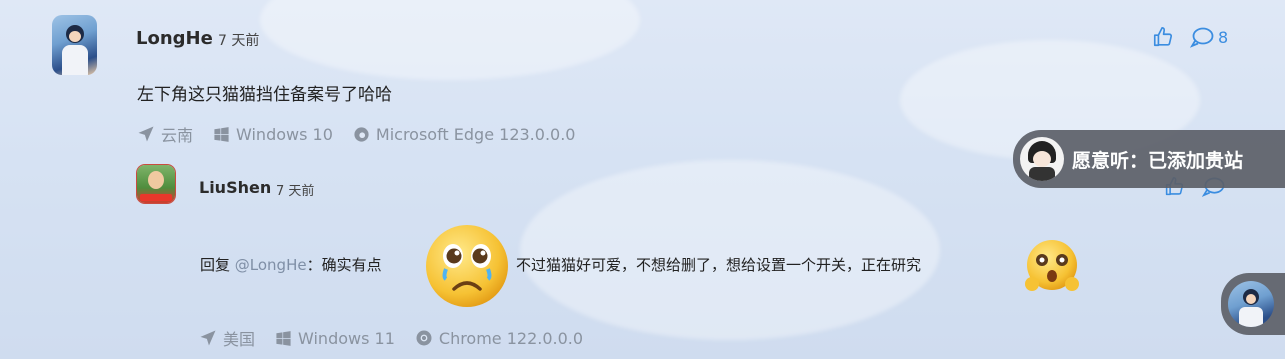  I want to click on reply-text-end: 不过猫猫好可爱，不想给删了，想给设置一个开关，正在研究, so click(719, 265).